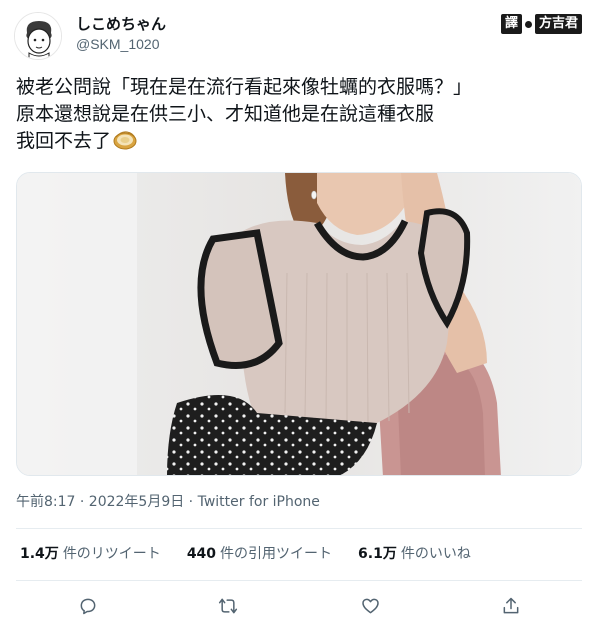 Image resolution: width=598 pixels, height=629 pixels. Describe the element at coordinates (435, 554) in the screenshot. I see `like-label: 件のいいね` at that location.